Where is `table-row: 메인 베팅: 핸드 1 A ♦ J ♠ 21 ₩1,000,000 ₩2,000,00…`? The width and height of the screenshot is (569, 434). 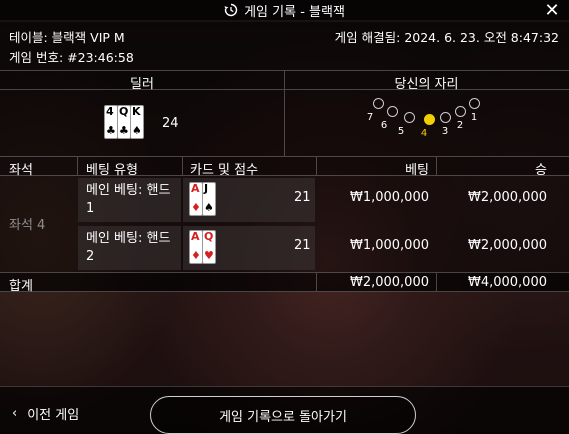 table-row: 메인 베팅: 핸드 1 A ♦ J ♠ 21 ₩1,000,000 ₩2,000,00… is located at coordinates (284, 200).